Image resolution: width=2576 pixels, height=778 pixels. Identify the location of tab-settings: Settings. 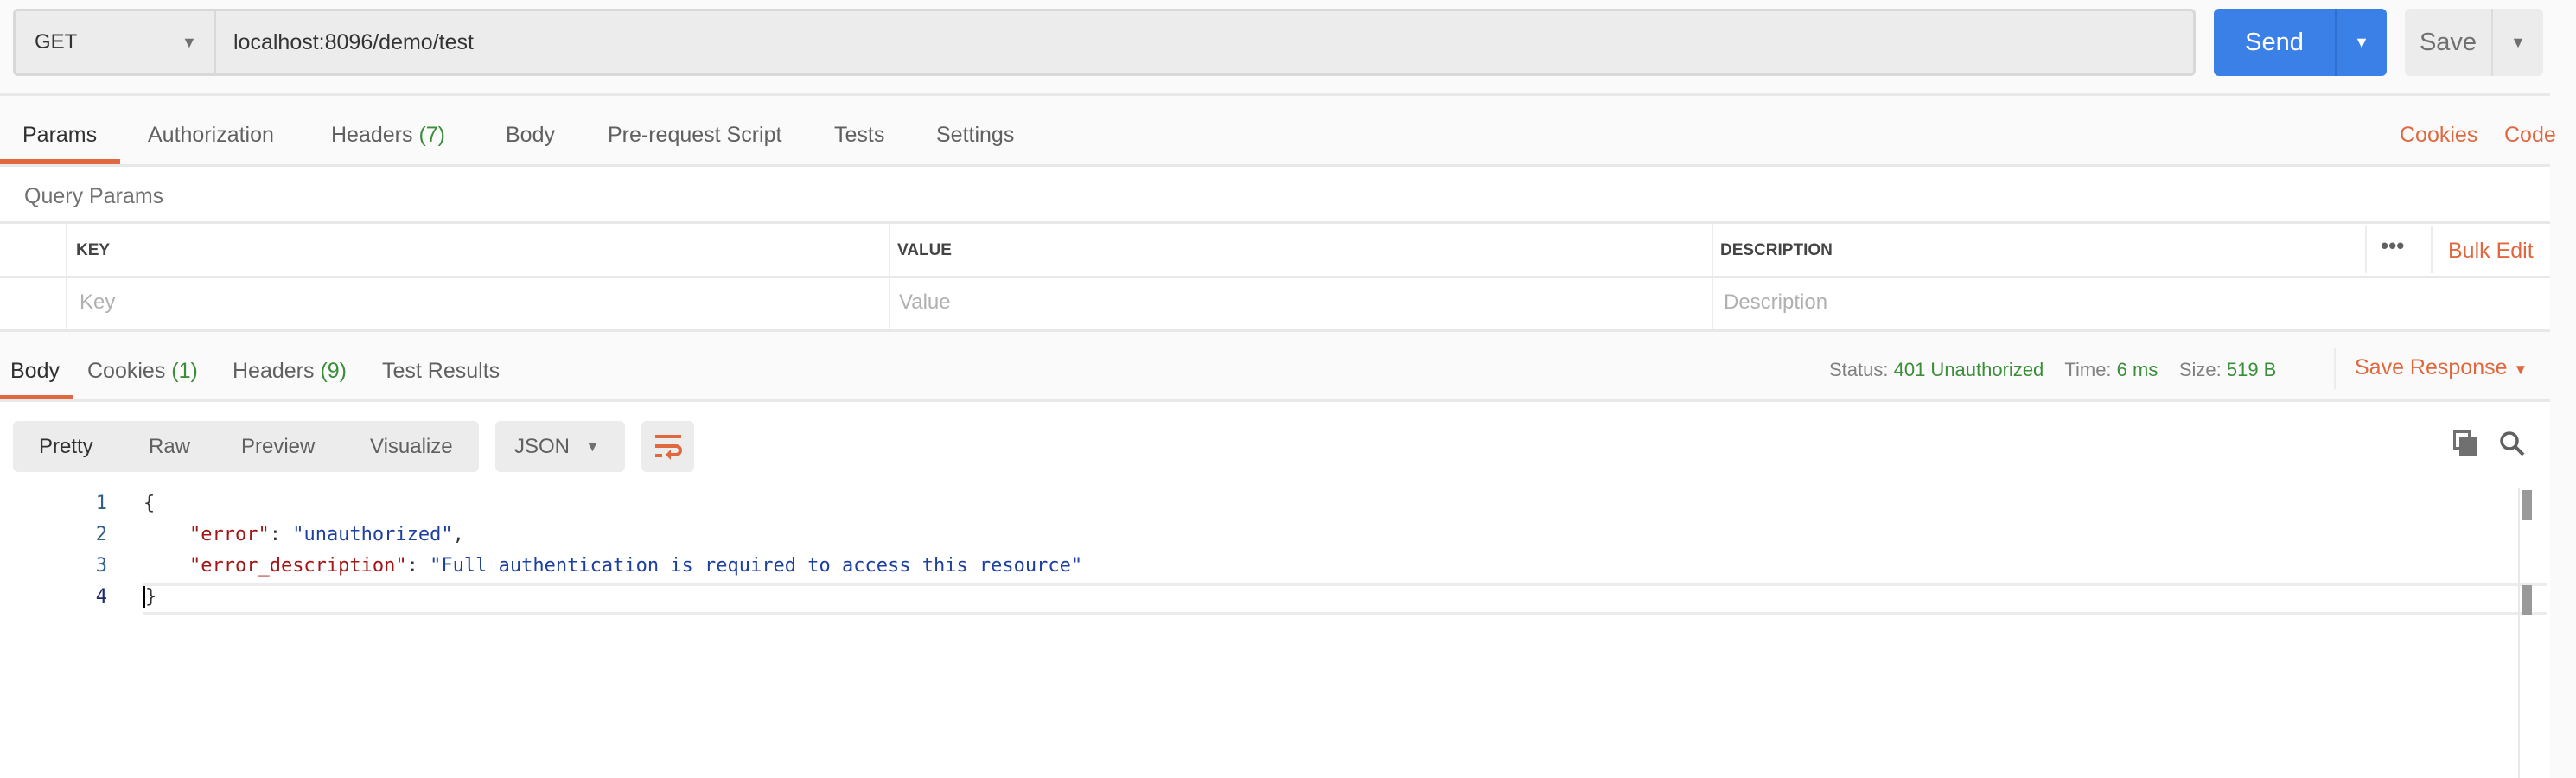
(975, 135).